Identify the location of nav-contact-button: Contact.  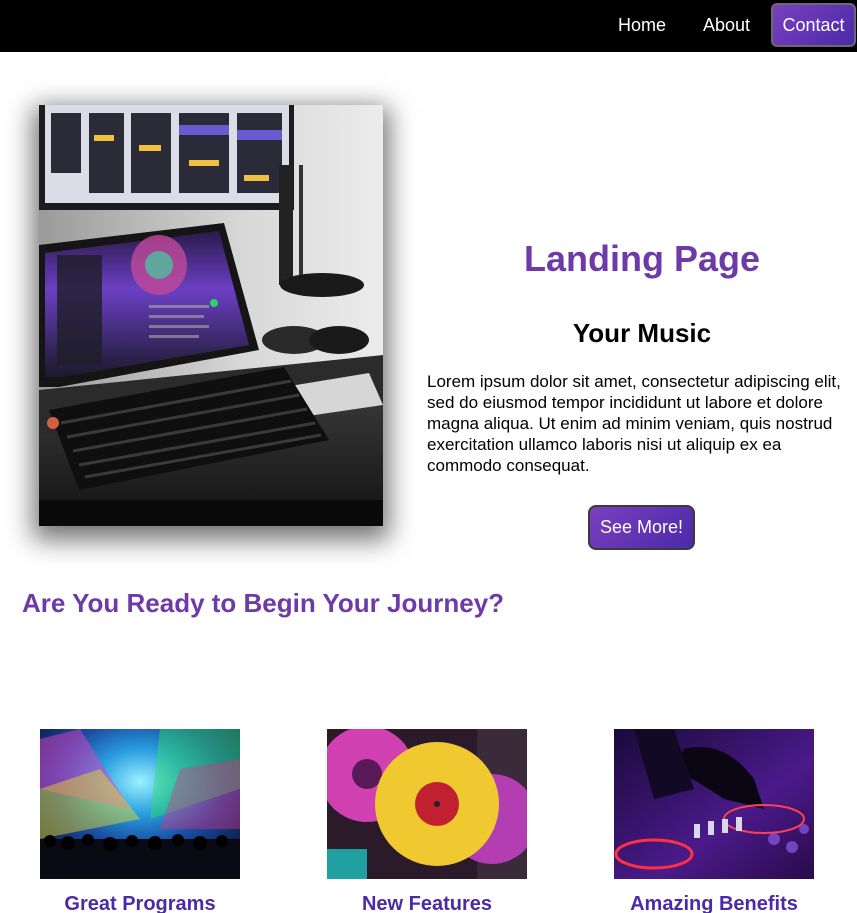
(813, 25).